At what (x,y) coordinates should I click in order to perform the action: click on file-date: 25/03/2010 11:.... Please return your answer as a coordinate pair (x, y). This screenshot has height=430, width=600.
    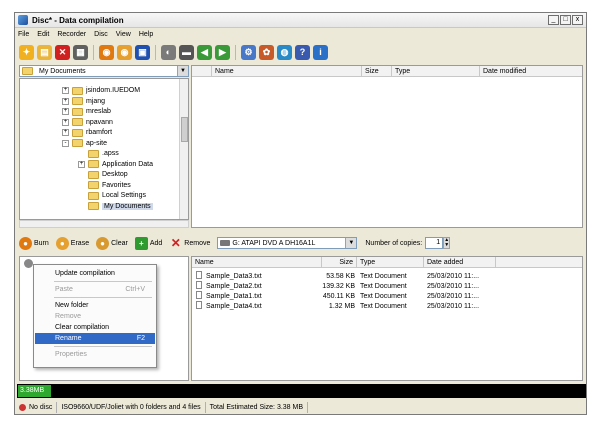
    Looking at the image, I should click on (453, 306).